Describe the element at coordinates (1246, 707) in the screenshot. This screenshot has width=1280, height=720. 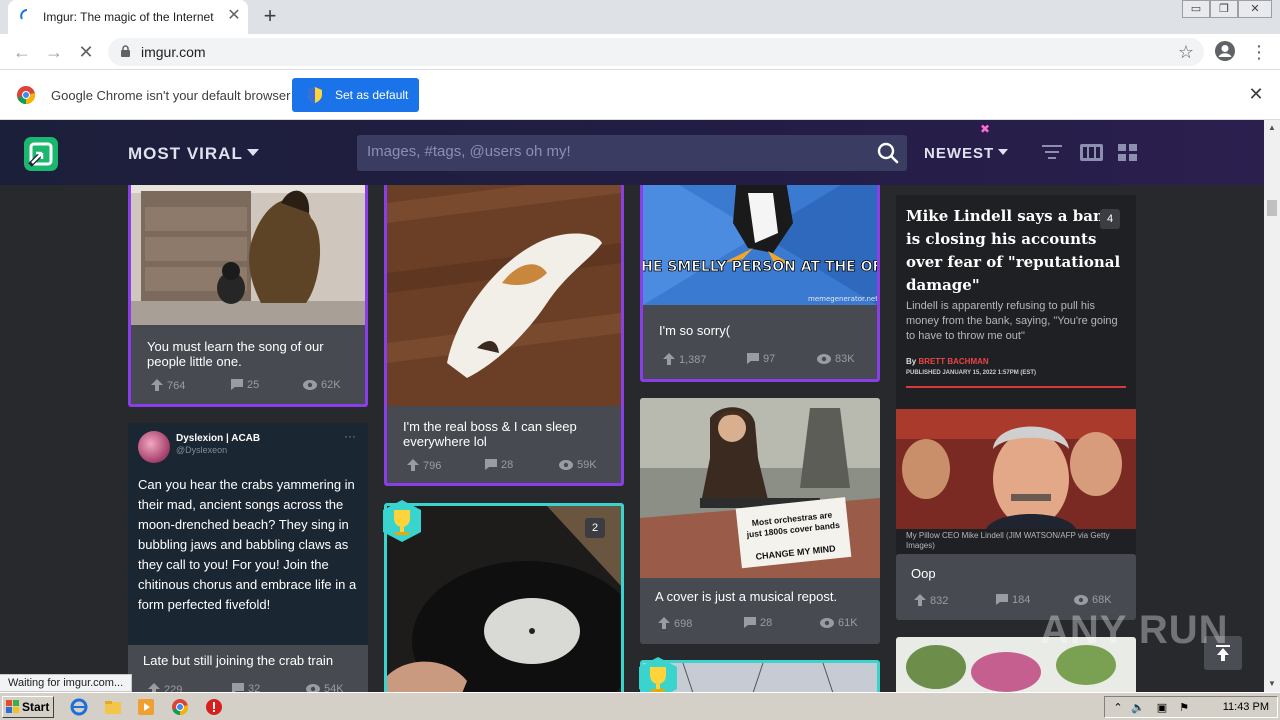
I see `clock: 11:43 PM` at that location.